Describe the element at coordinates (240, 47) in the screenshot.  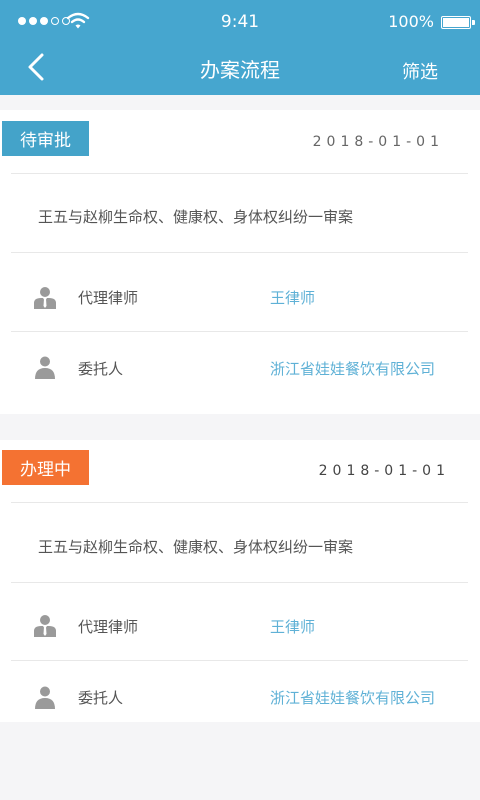
I see `header-bar: 9:41 100% 办案流程 筛选` at that location.